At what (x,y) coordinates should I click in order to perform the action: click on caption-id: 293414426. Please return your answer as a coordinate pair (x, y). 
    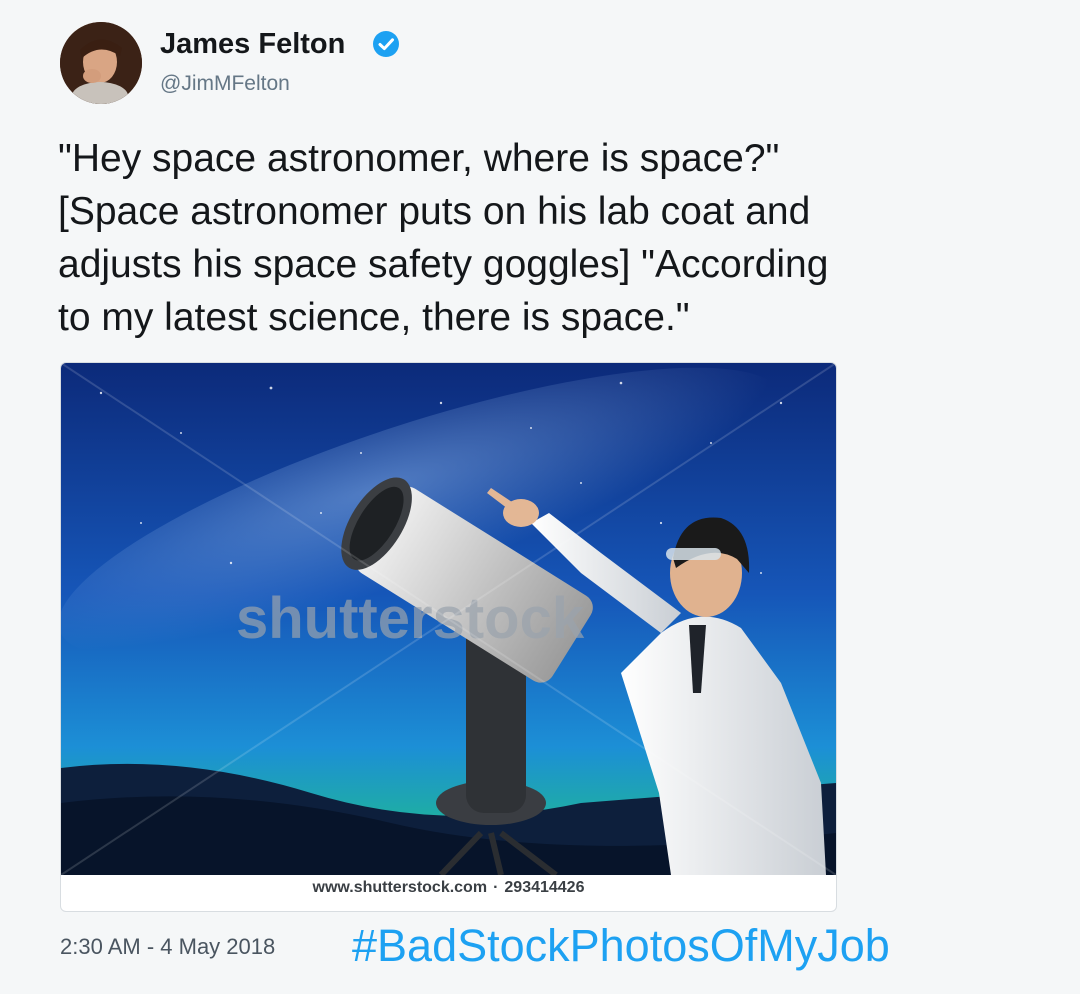
    Looking at the image, I should click on (544, 887).